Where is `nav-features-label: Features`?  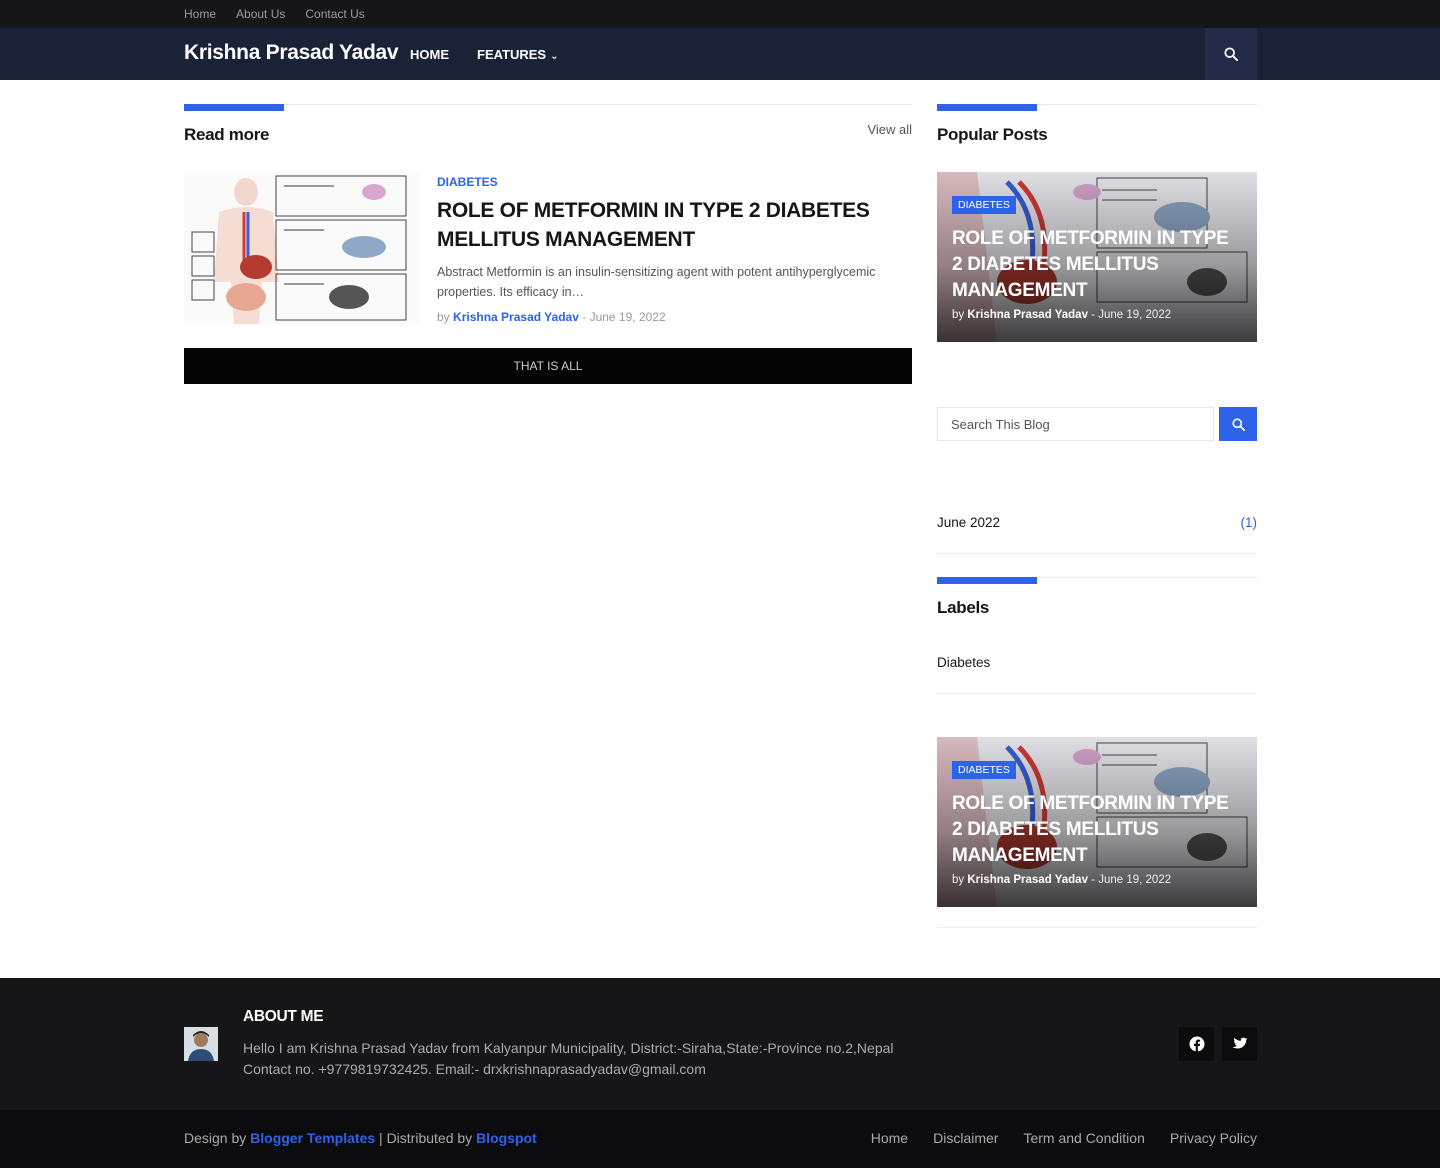
nav-features-label: Features is located at coordinates (512, 54).